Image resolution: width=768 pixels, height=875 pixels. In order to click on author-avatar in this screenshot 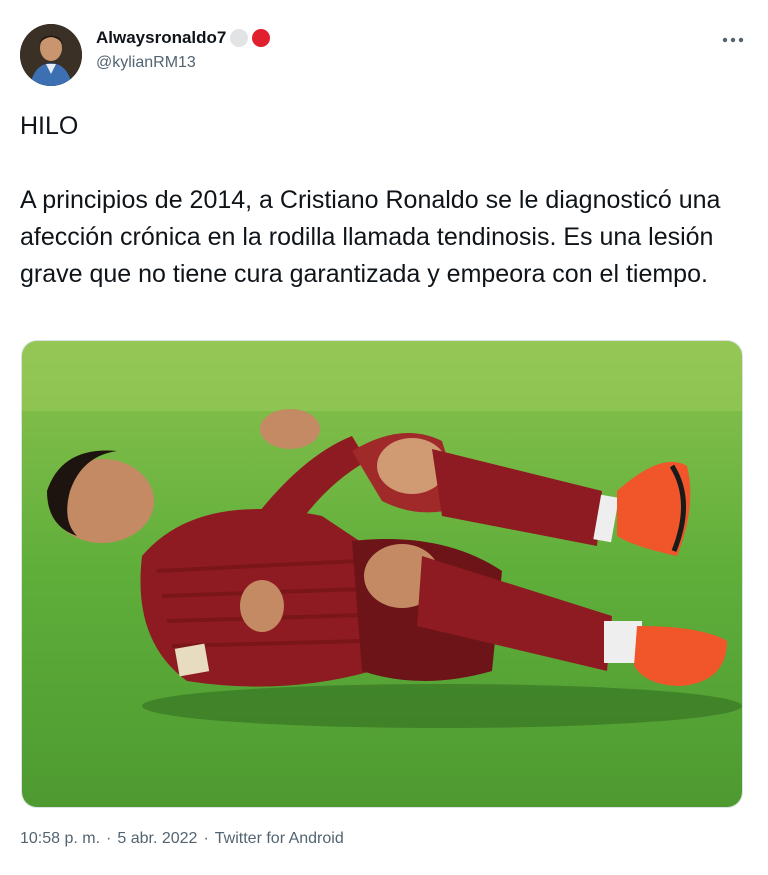, I will do `click(51, 55)`.